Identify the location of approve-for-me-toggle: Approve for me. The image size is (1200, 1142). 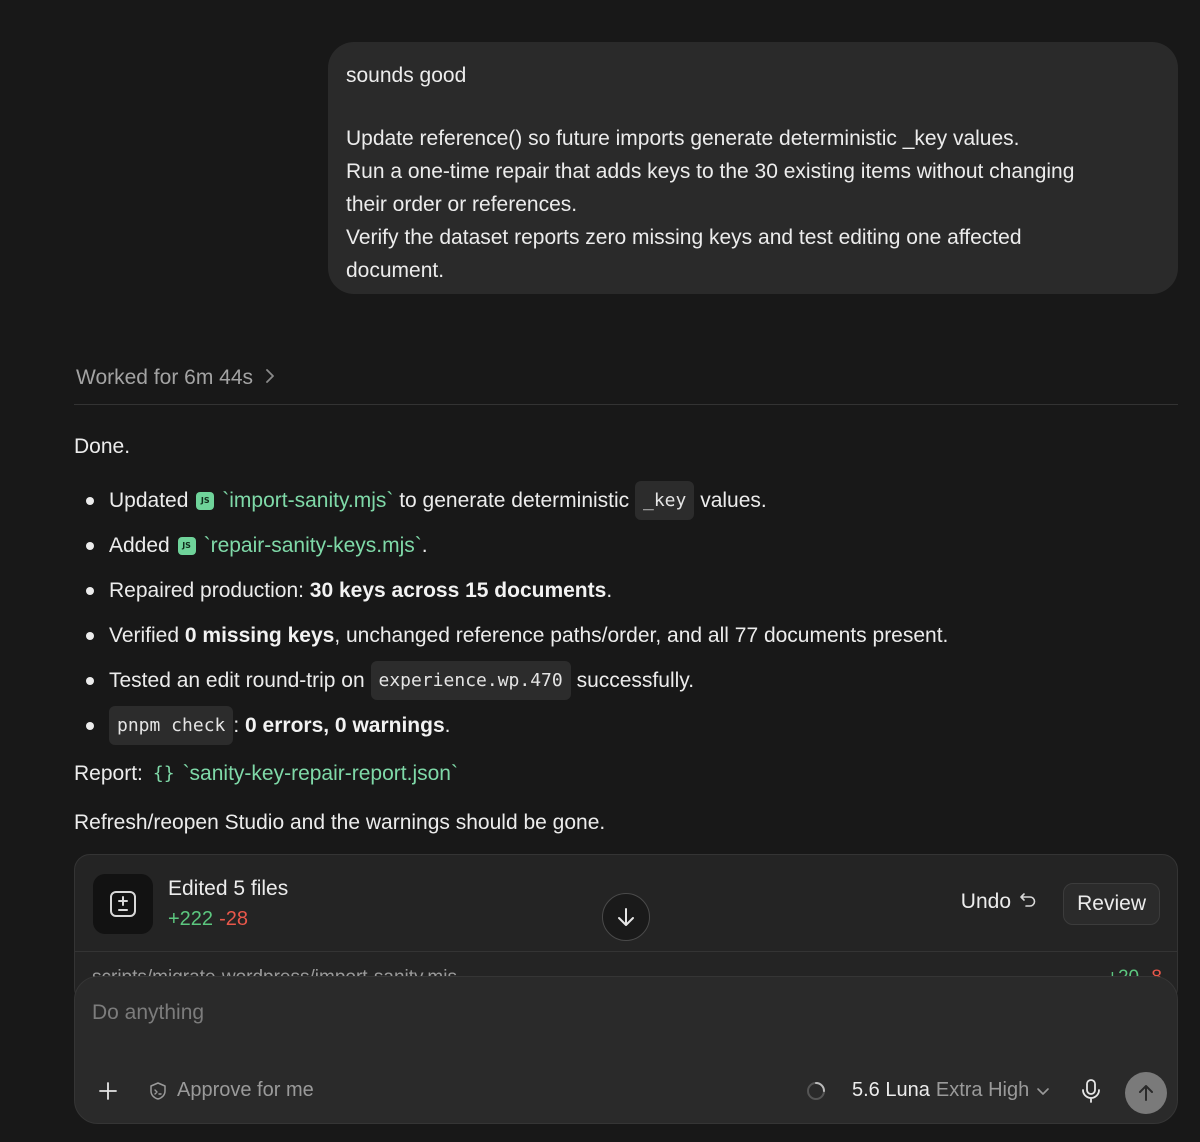
(231, 1090).